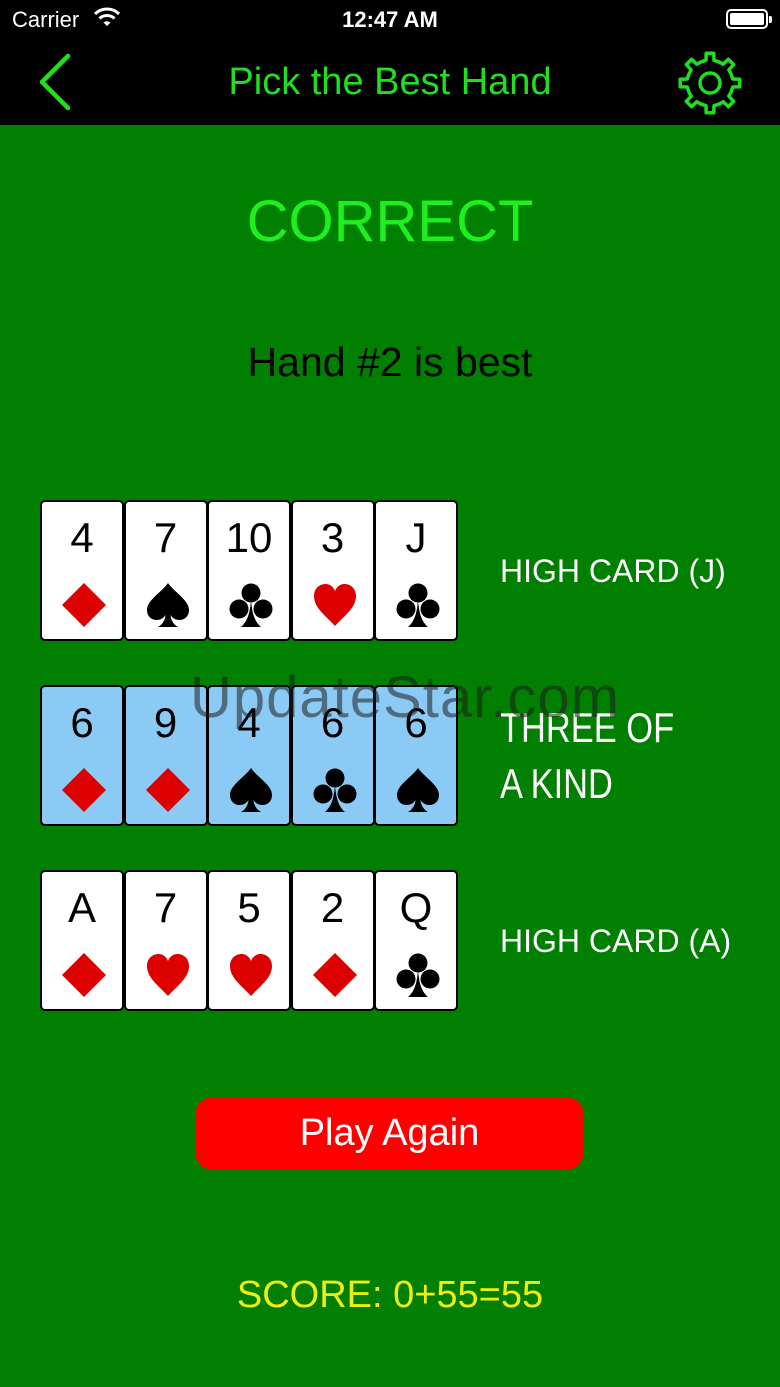  I want to click on navigation-bar: Pick the Best Hand, so click(390, 82).